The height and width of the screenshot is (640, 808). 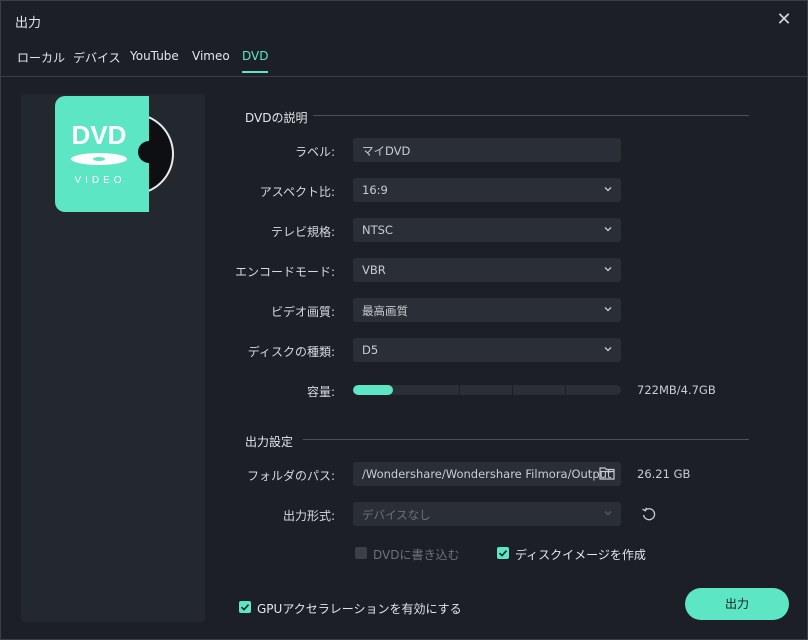 What do you see at coordinates (308, 516) in the screenshot?
I see `output-format-label: 出力形式:` at bounding box center [308, 516].